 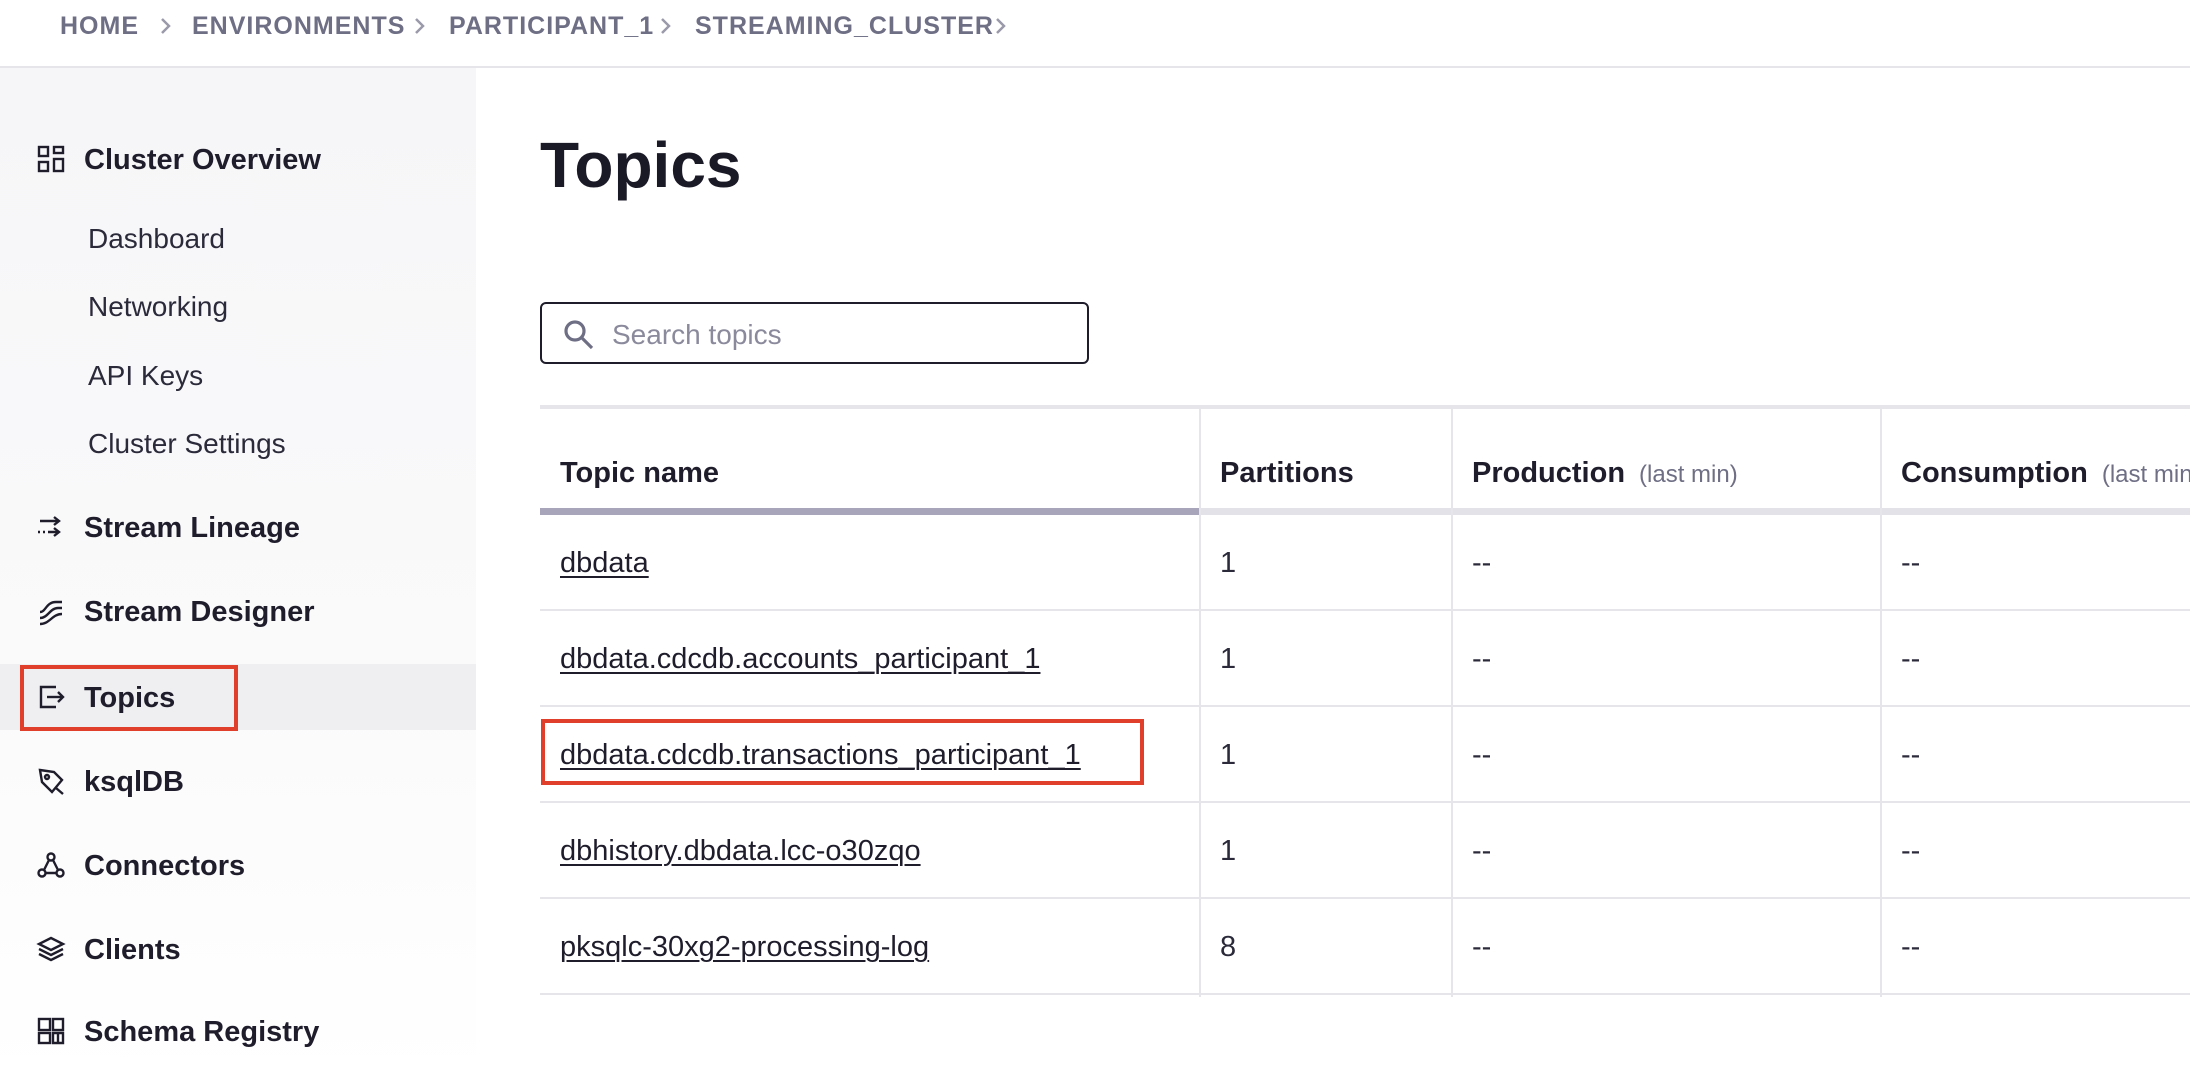 I want to click on sidebar-item-stream-designer: Stream Designer, so click(x=238, y=611).